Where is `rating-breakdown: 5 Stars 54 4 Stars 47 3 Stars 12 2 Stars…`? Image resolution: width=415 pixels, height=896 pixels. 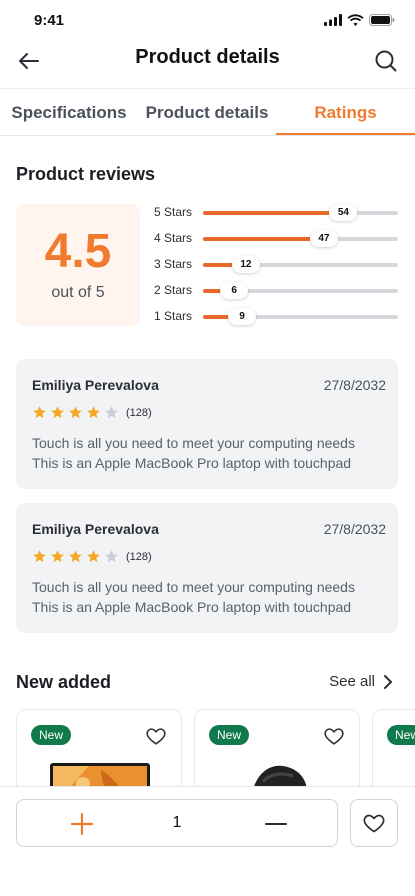 rating-breakdown: 5 Stars 54 4 Stars 47 3 Stars 12 2 Stars… is located at coordinates (276, 269).